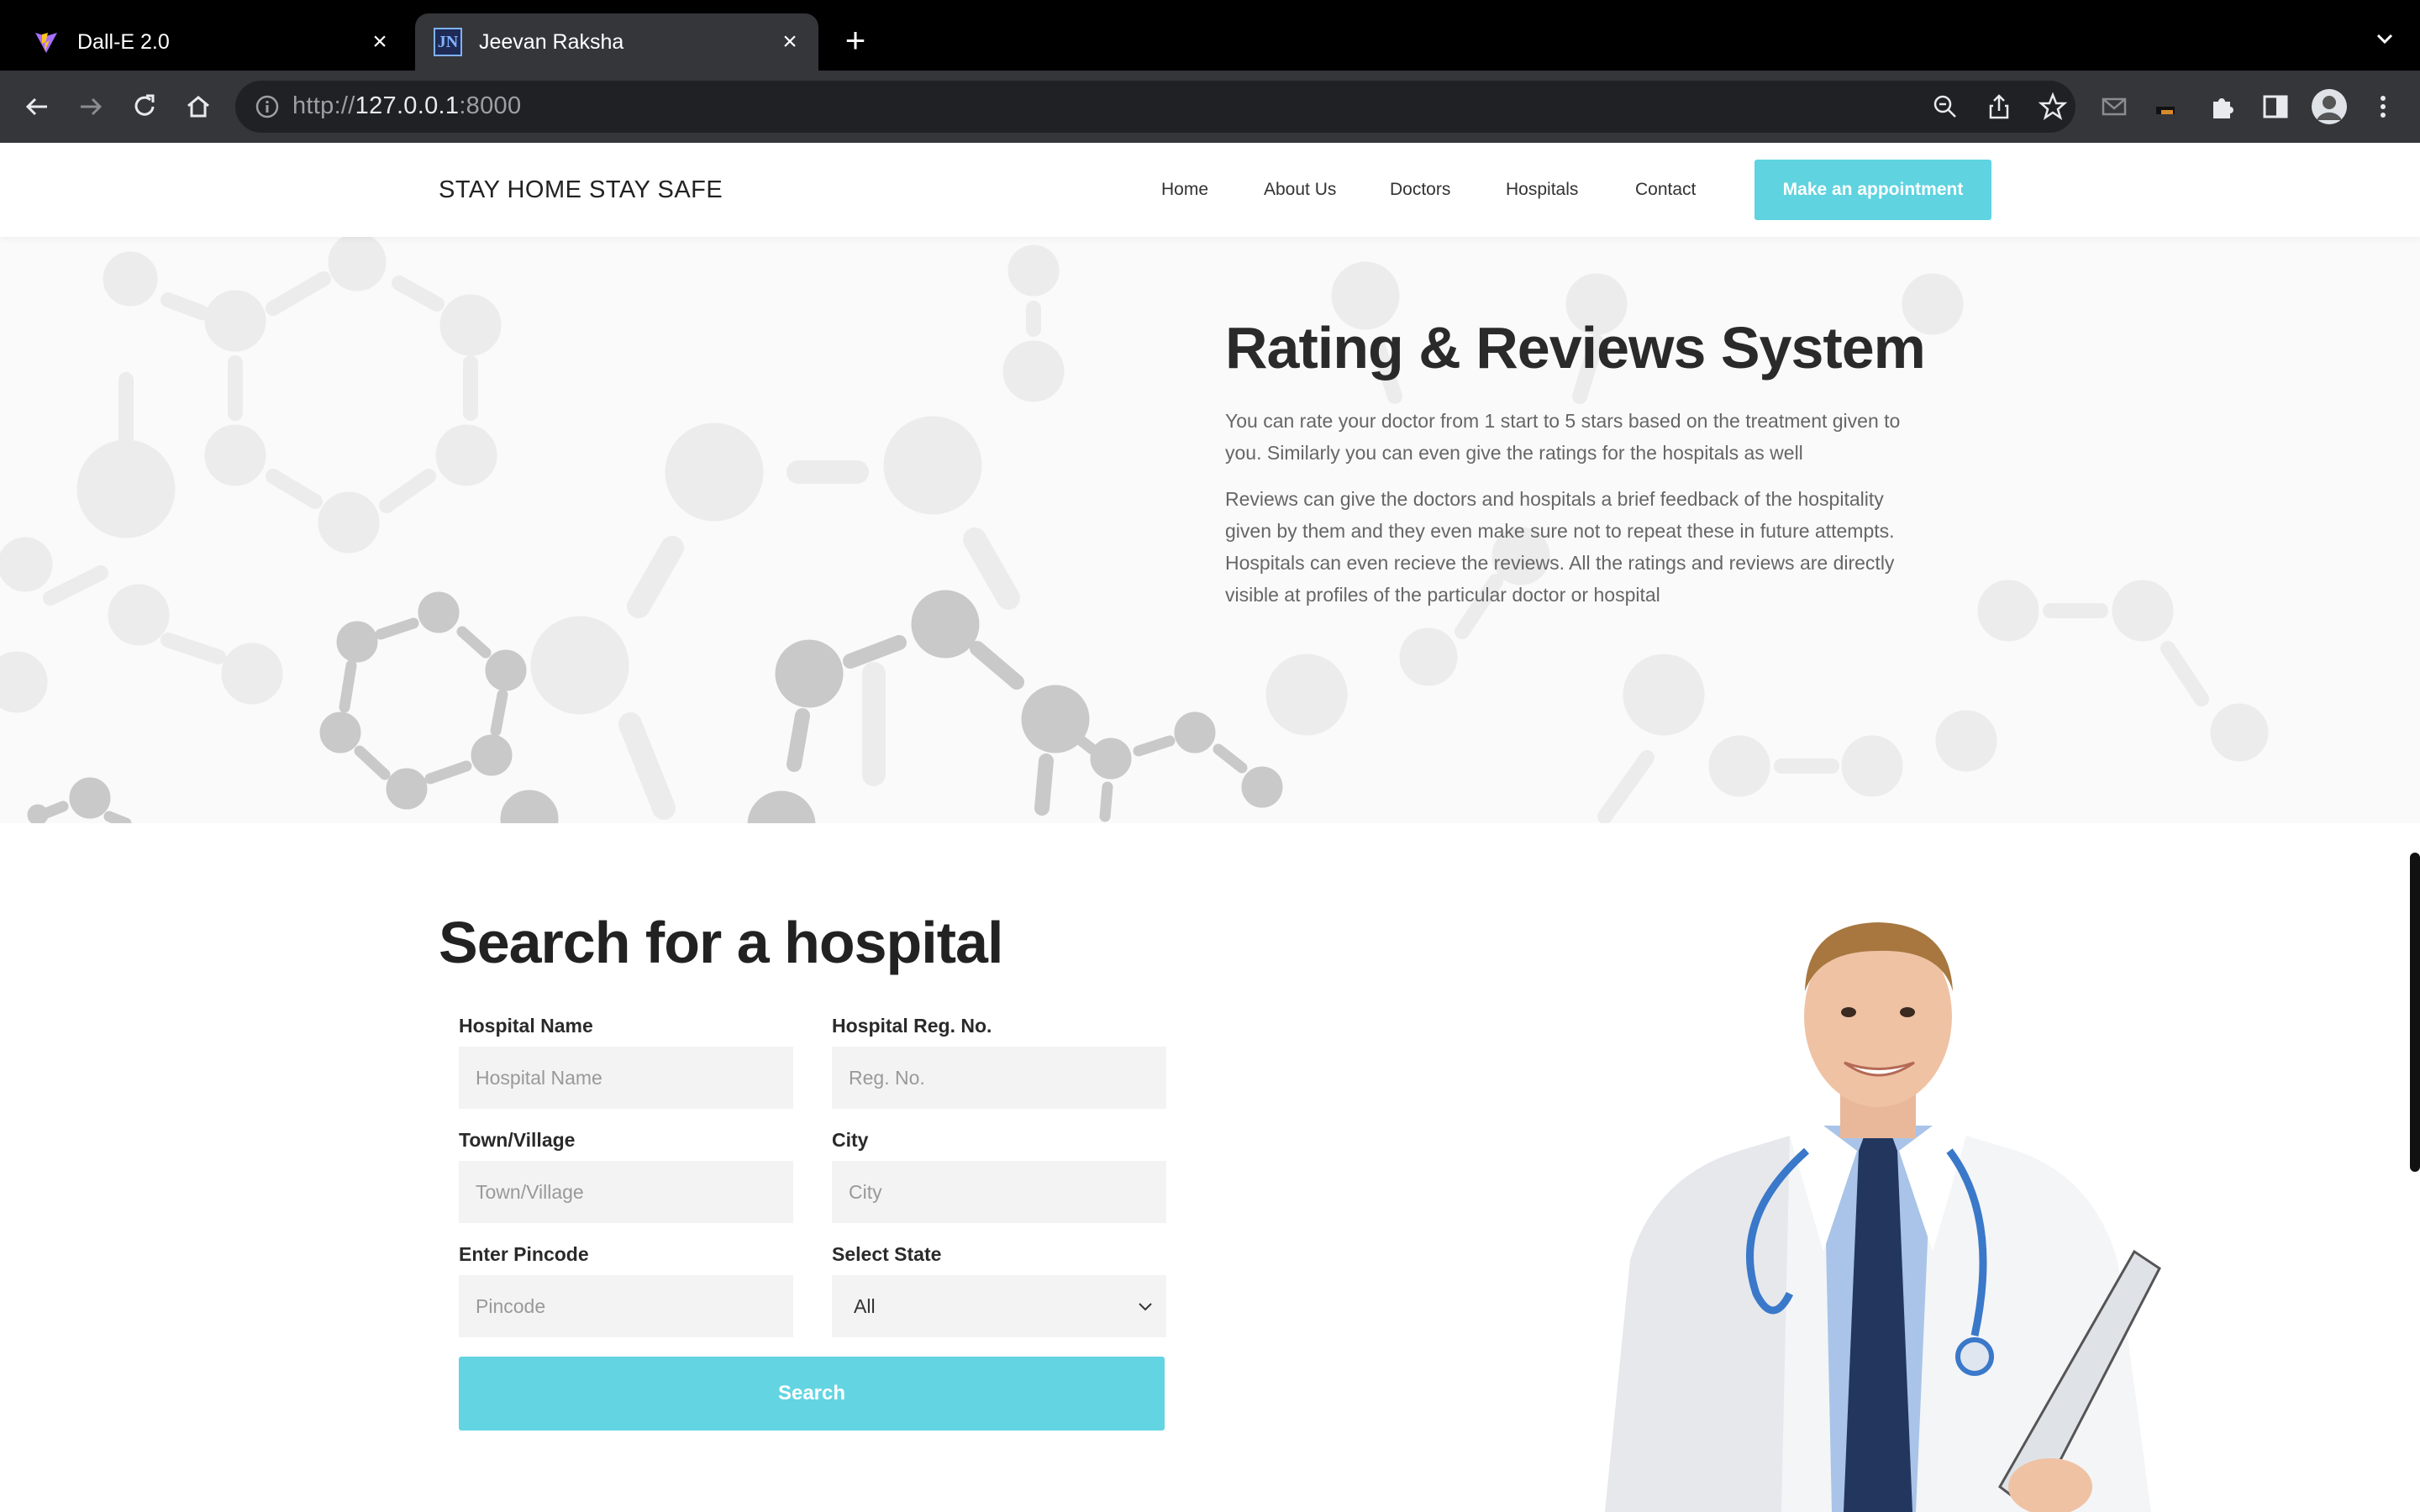  Describe the element at coordinates (865, 1305) in the screenshot. I see `state-select-value: All` at that location.